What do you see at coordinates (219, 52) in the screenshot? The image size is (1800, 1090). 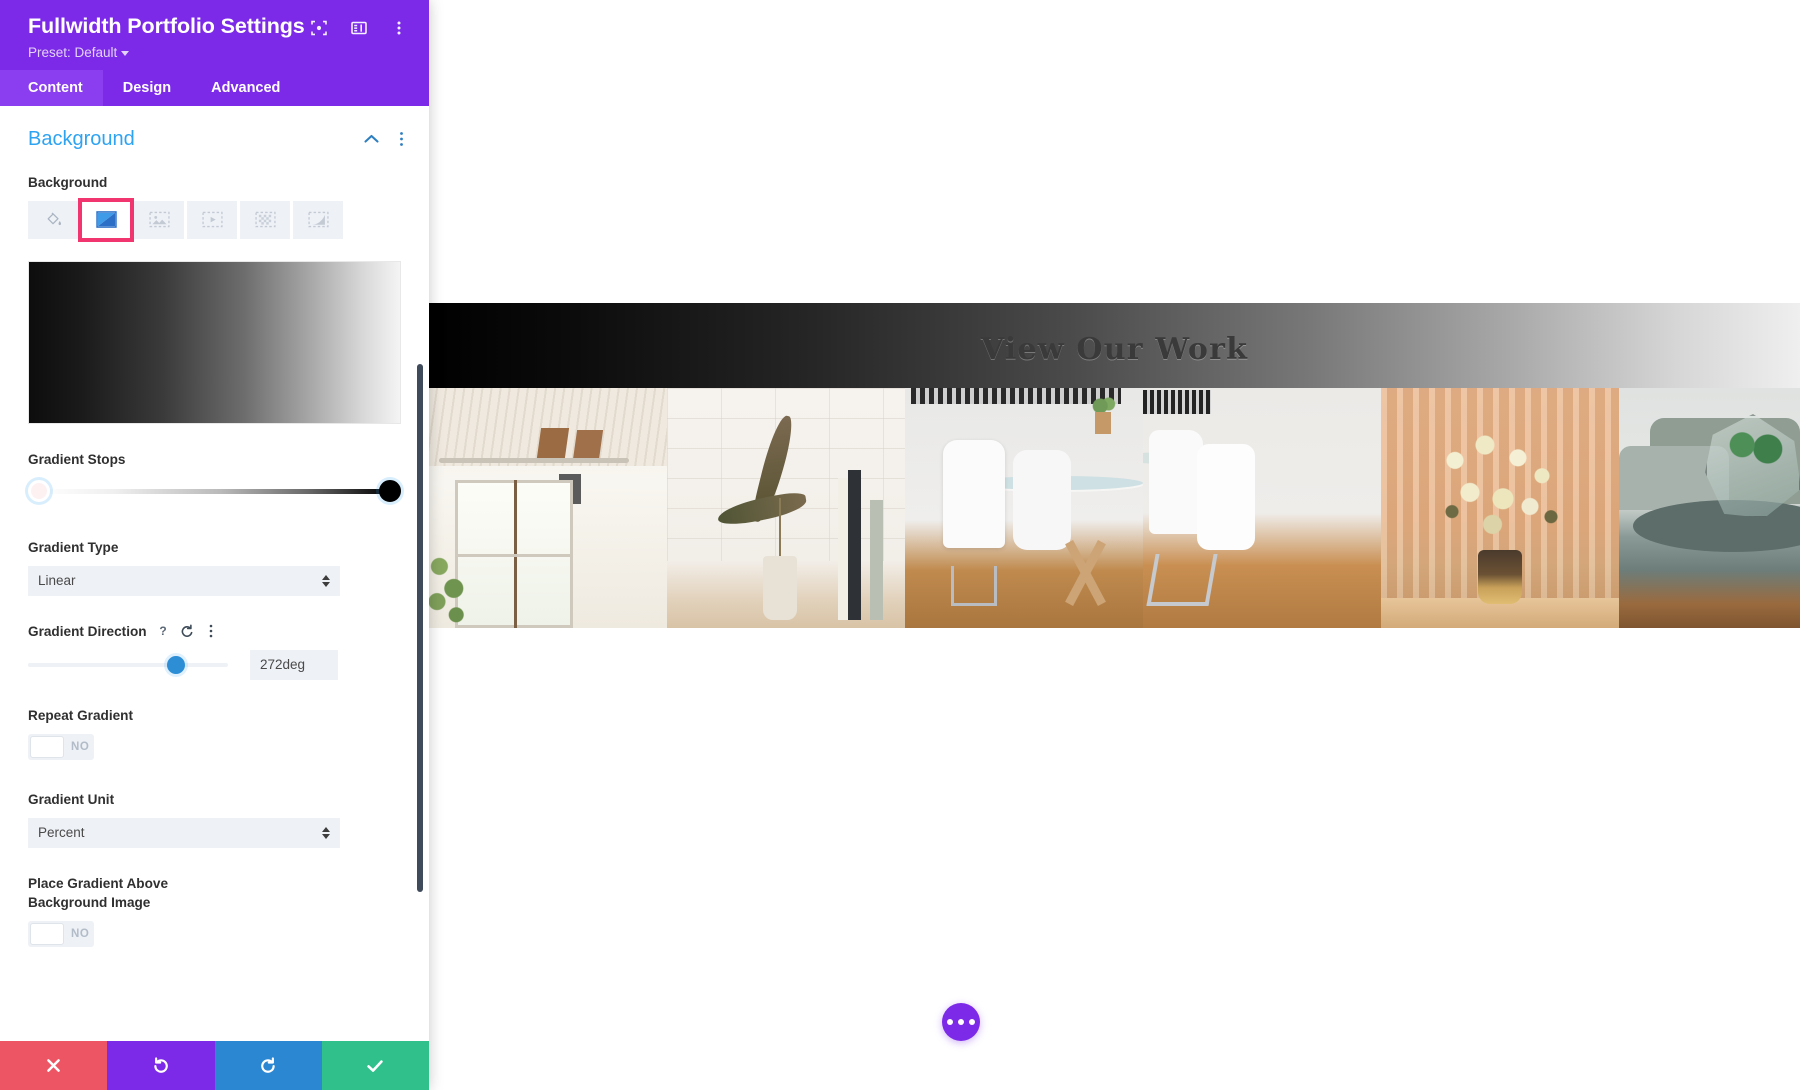 I see `preset-selector: Preset: Default` at bounding box center [219, 52].